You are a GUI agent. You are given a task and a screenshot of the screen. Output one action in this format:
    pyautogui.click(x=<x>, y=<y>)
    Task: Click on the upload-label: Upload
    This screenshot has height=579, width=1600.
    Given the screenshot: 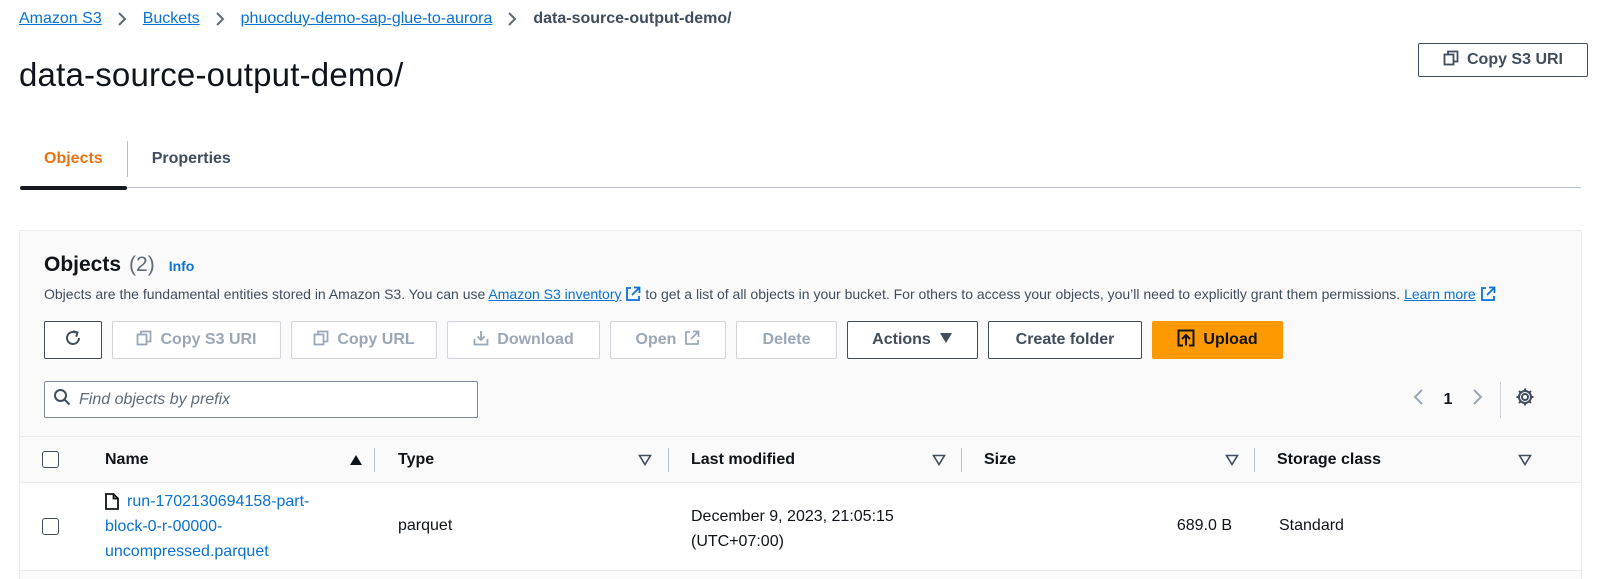 What is the action you would take?
    pyautogui.click(x=1230, y=339)
    